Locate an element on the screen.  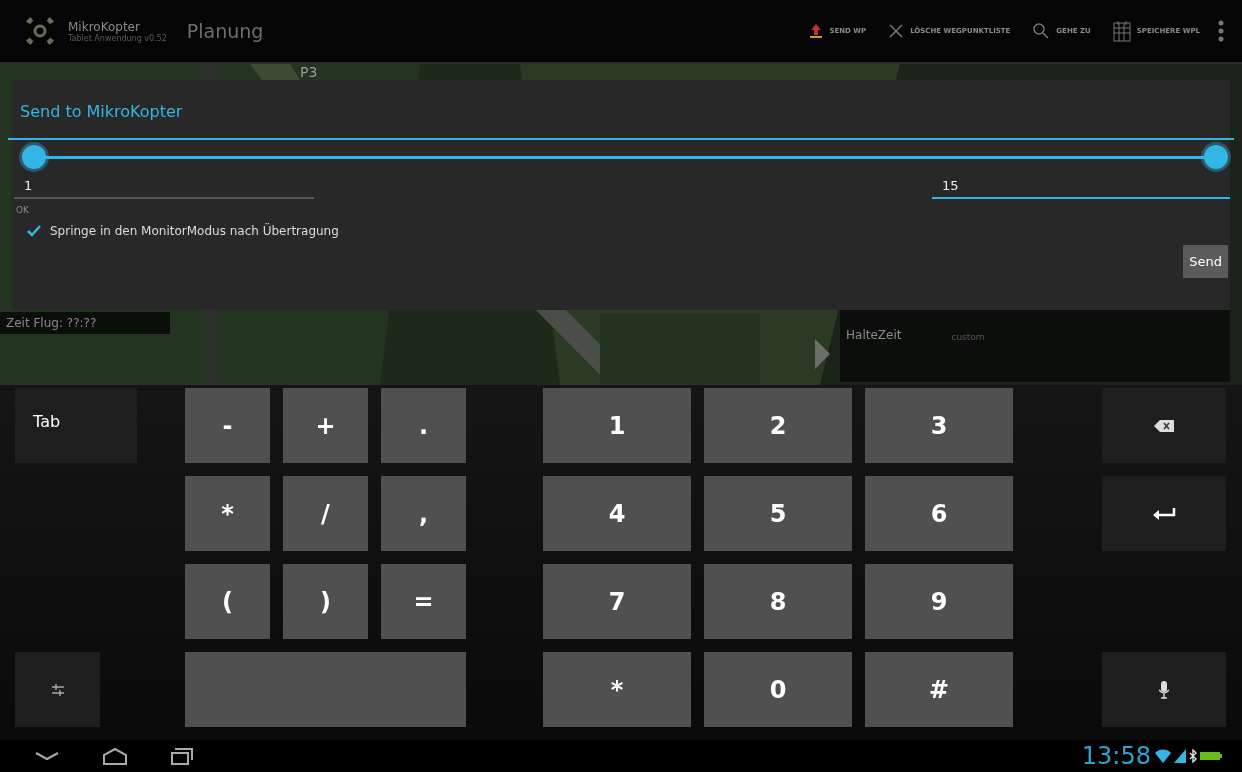
keyboard-key: 6 is located at coordinates (939, 513).